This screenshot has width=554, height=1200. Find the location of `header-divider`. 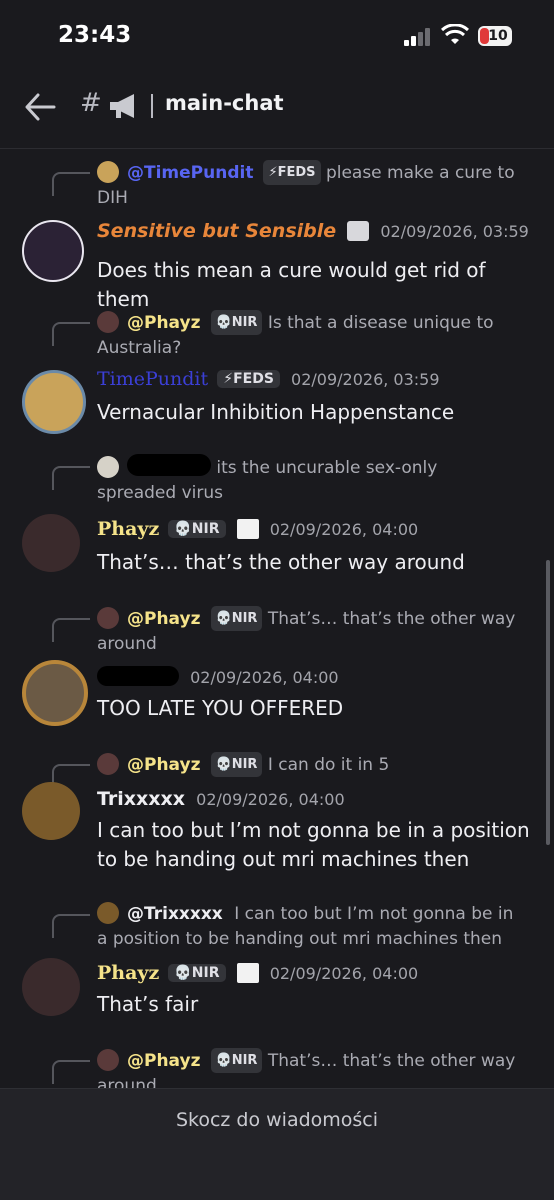

header-divider is located at coordinates (152, 106).